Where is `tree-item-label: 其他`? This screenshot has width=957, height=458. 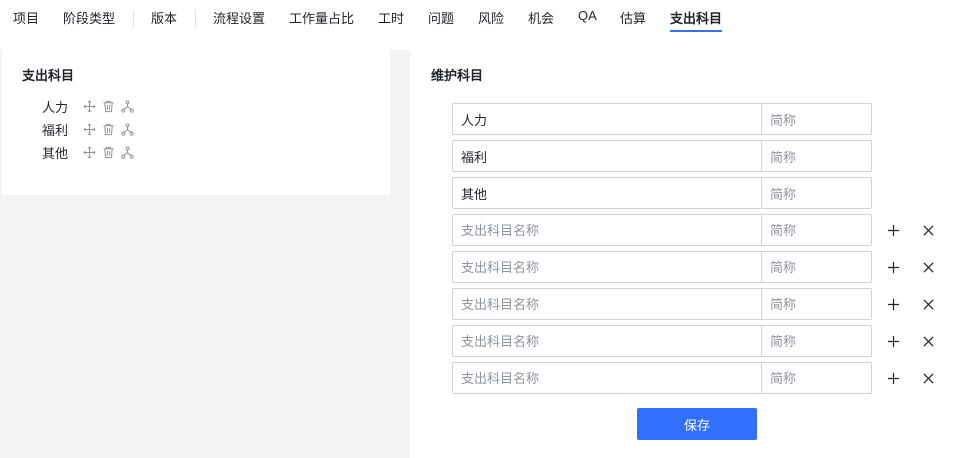
tree-item-label: 其他 is located at coordinates (55, 153).